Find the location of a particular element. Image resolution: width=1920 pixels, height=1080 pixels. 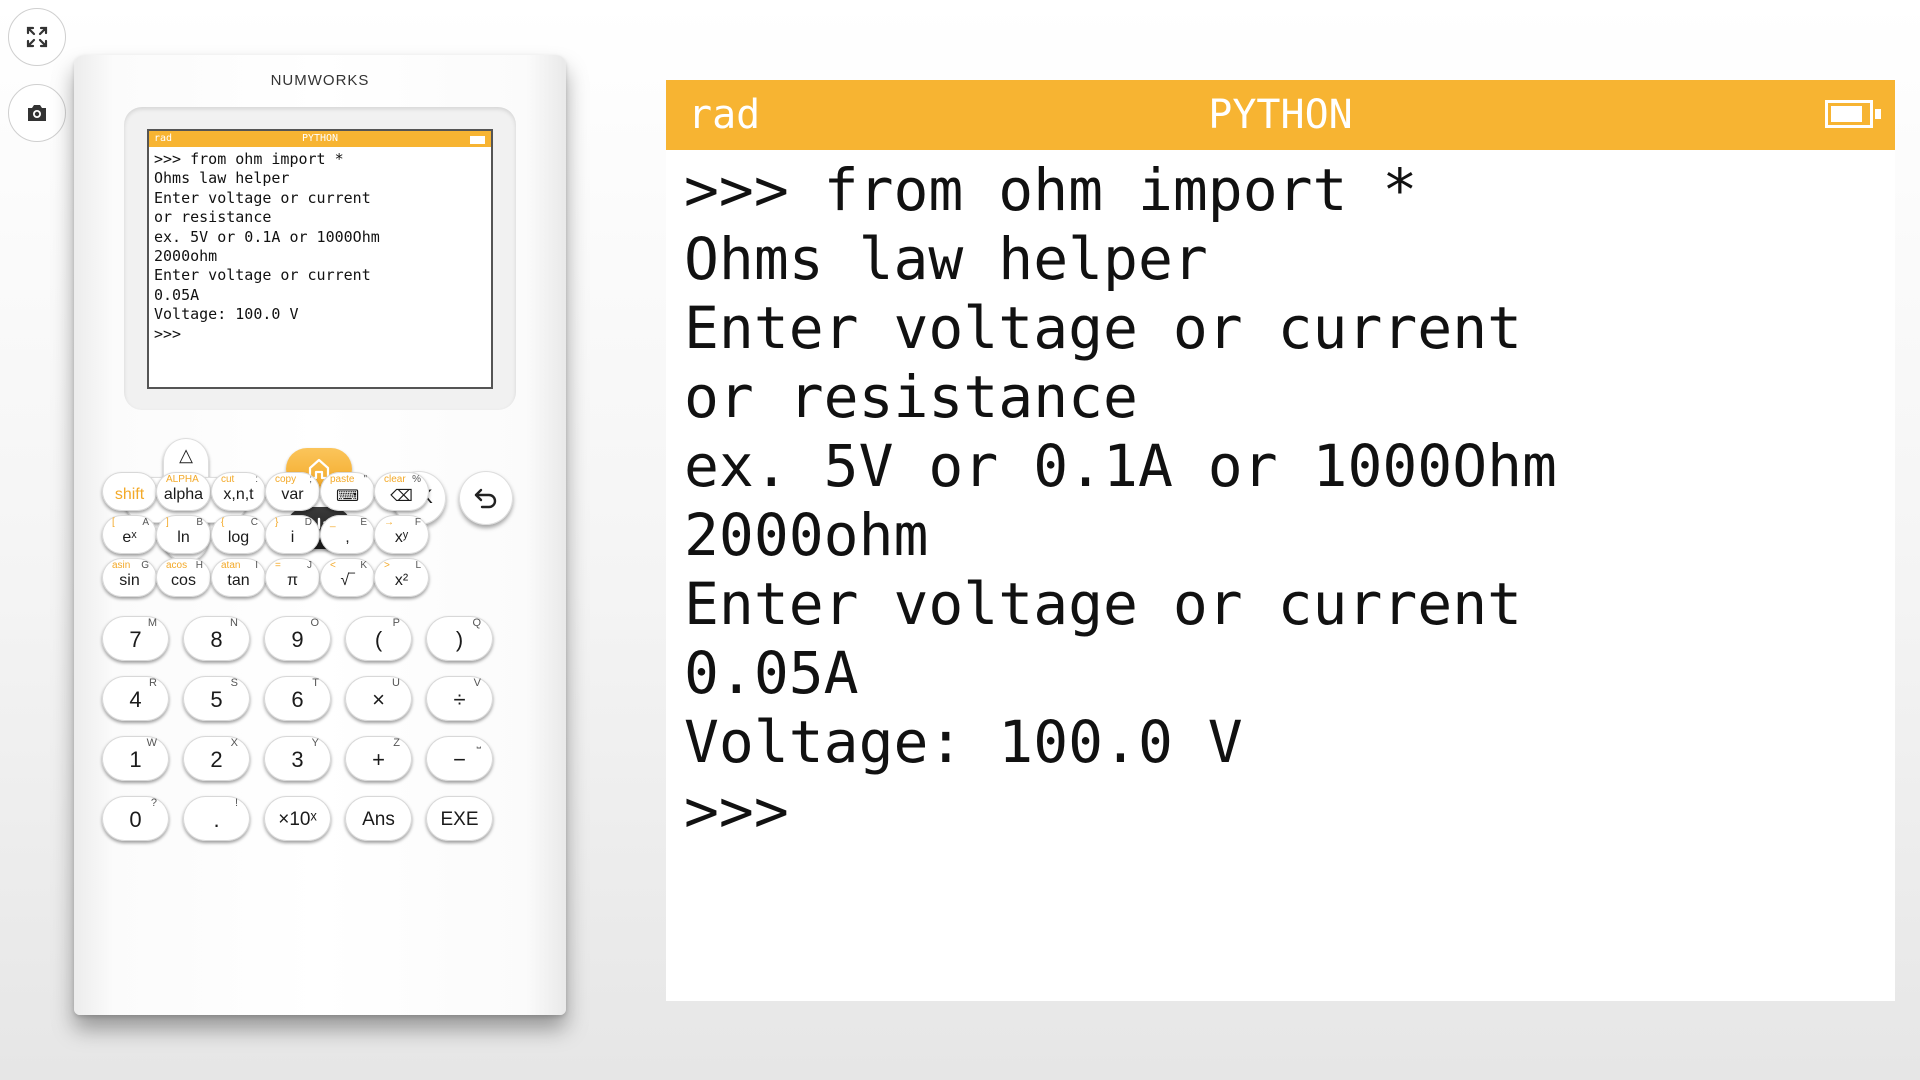

console-line: 2000ohm is located at coordinates (806, 535).